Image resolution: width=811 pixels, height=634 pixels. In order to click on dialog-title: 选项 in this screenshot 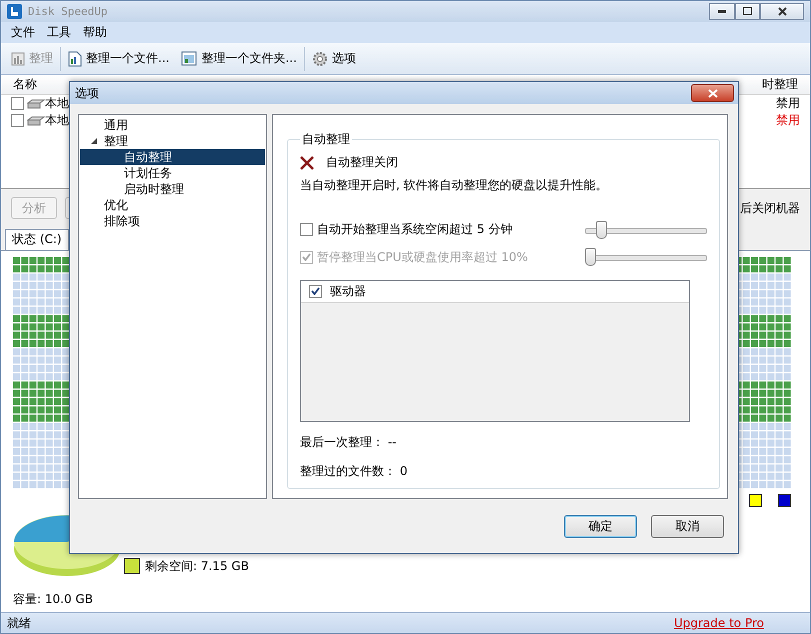, I will do `click(87, 93)`.